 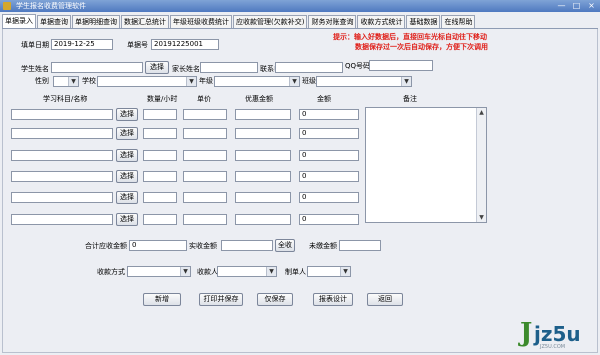 I want to click on tab-payment-method-stats: 收款方式统计, so click(x=381, y=21).